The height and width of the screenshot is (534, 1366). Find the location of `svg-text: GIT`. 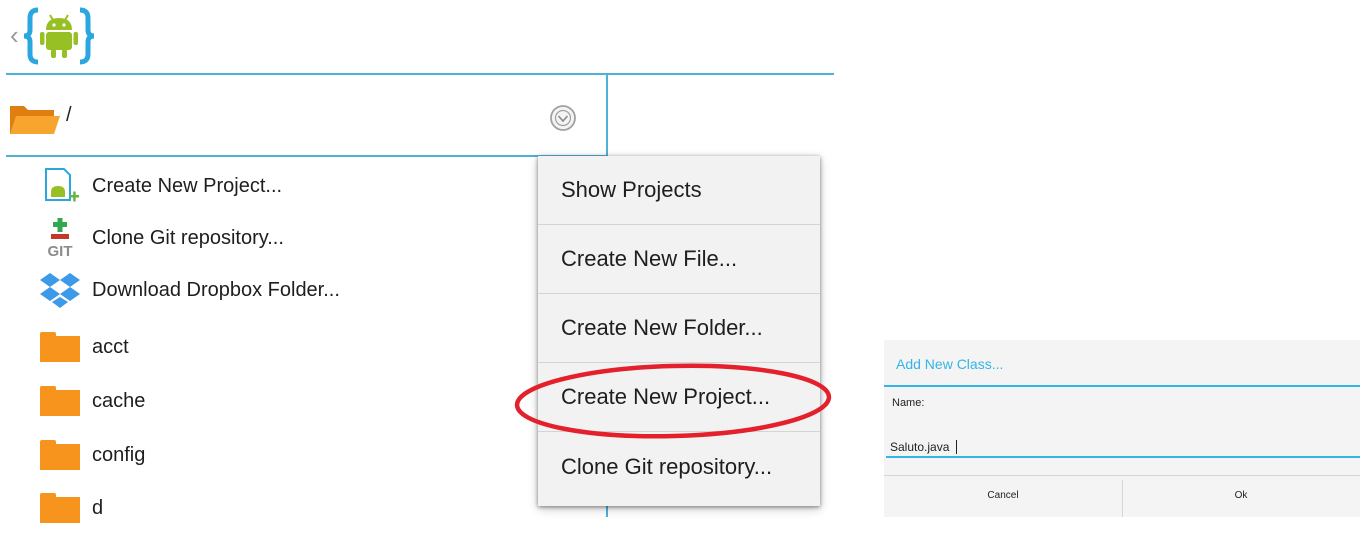

svg-text: GIT is located at coordinates (60, 250).